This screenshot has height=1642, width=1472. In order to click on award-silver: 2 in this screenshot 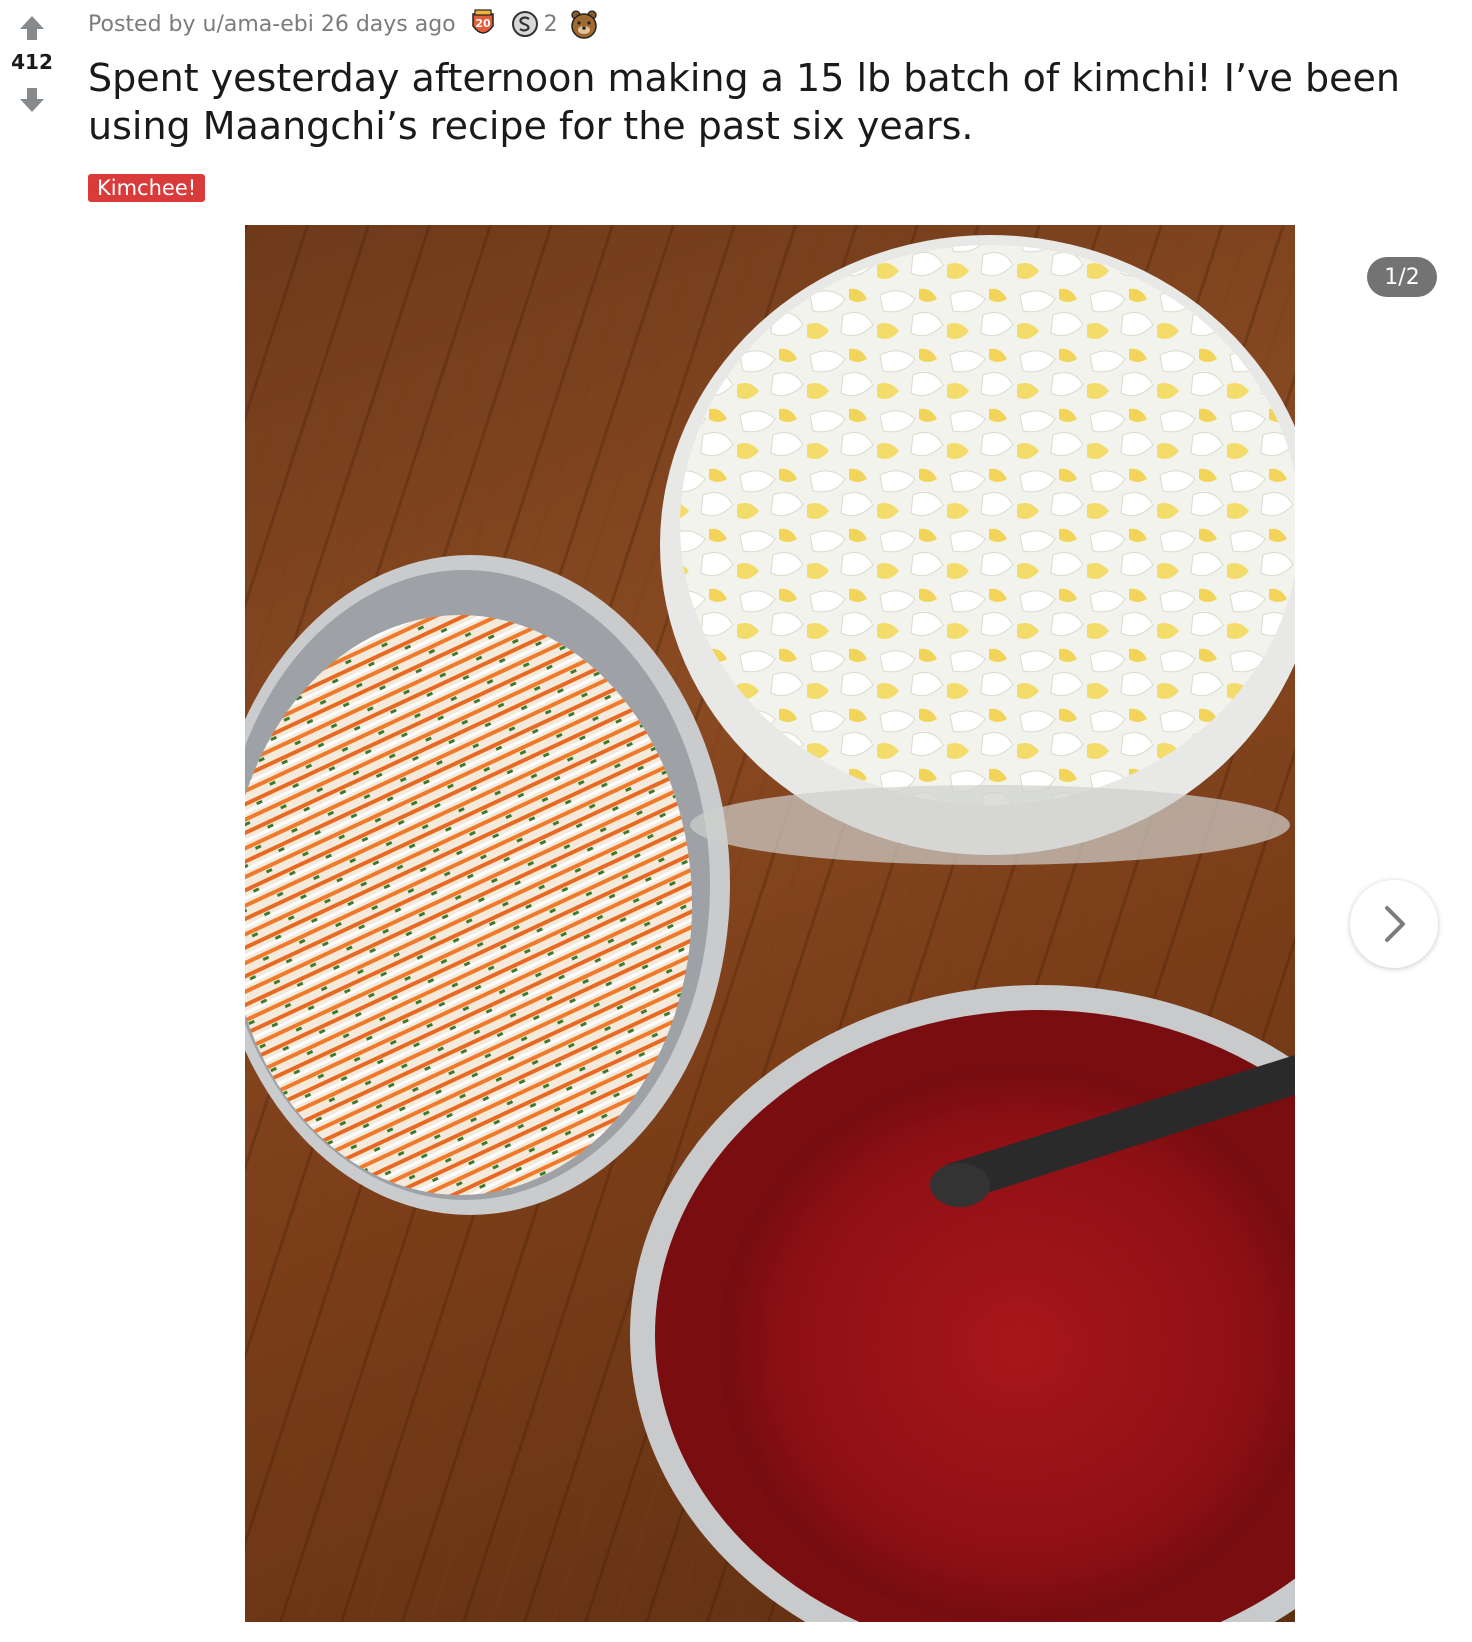, I will do `click(534, 24)`.